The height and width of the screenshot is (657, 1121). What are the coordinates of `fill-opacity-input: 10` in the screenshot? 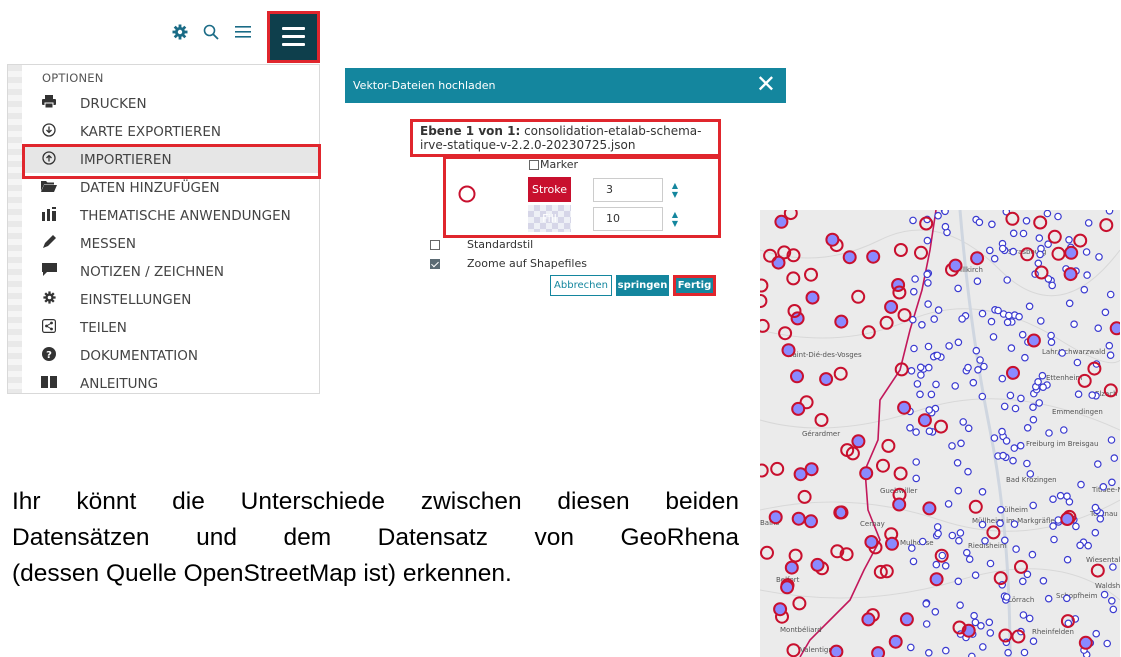 It's located at (628, 219).